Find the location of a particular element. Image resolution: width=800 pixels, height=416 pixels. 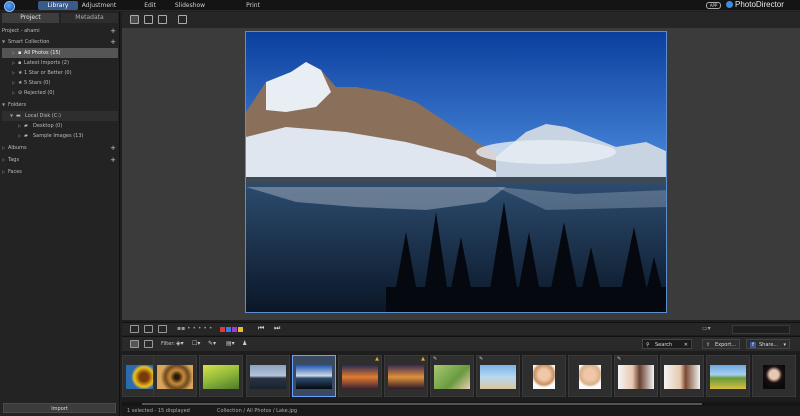

layout-triple-icon is located at coordinates (162, 329).